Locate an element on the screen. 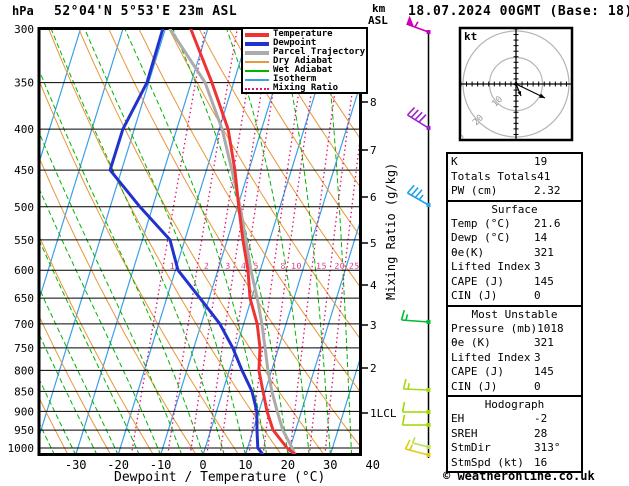  km-tick-label: 1LCL is located at coordinates (383, 413).